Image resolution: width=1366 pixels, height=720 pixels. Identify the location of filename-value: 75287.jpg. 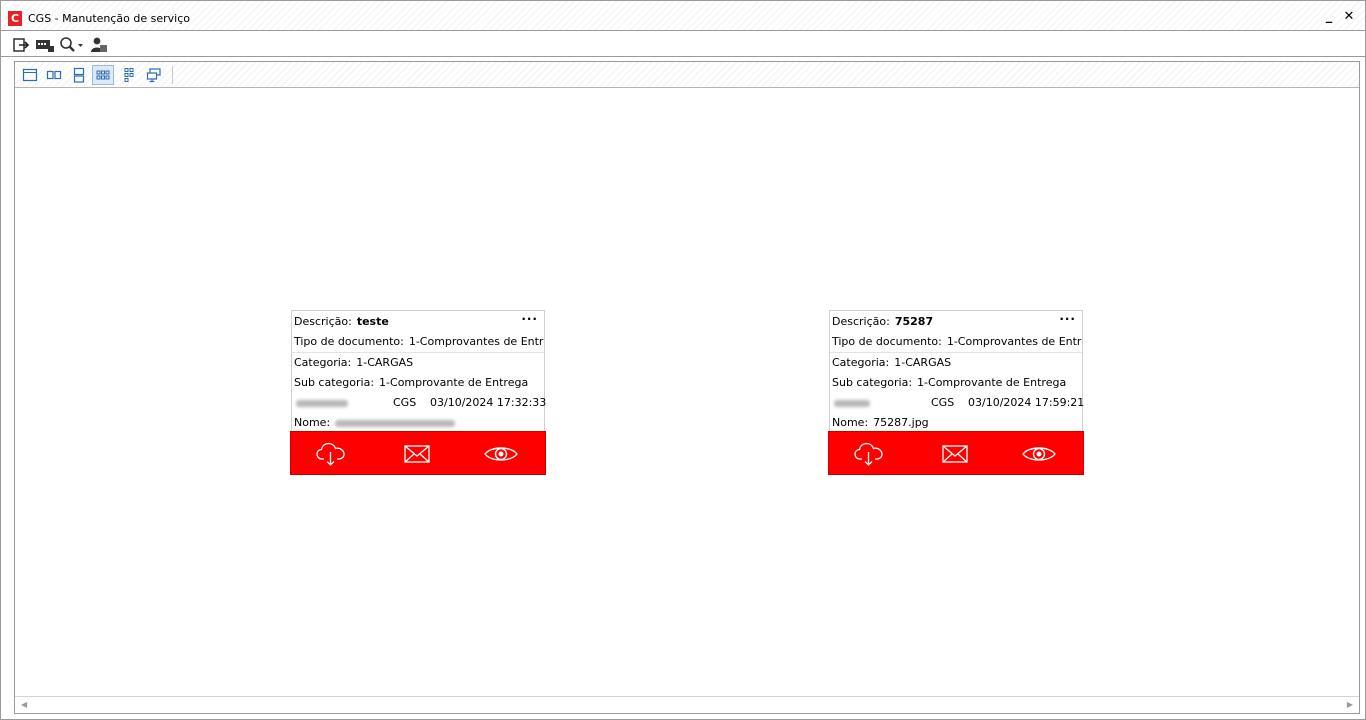
(901, 422).